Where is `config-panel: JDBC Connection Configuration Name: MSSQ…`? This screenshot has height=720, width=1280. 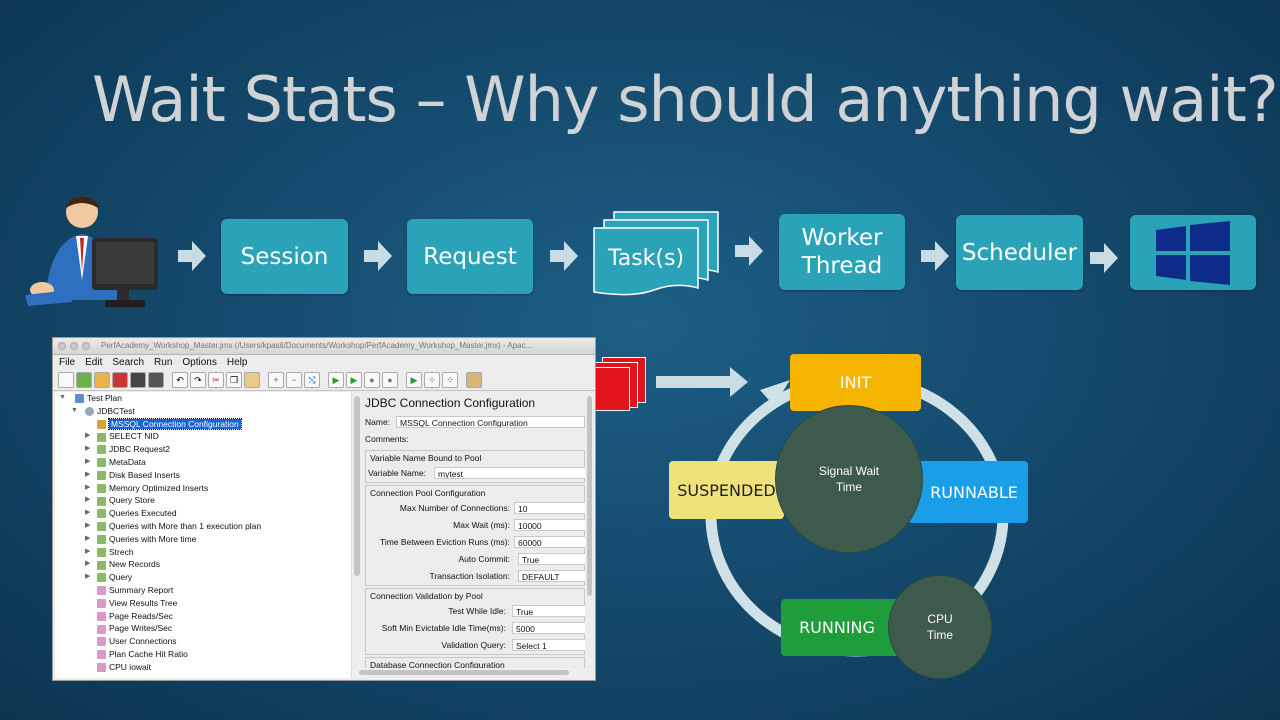 config-panel: JDBC Connection Configuration Name: MSSQ… is located at coordinates (474, 535).